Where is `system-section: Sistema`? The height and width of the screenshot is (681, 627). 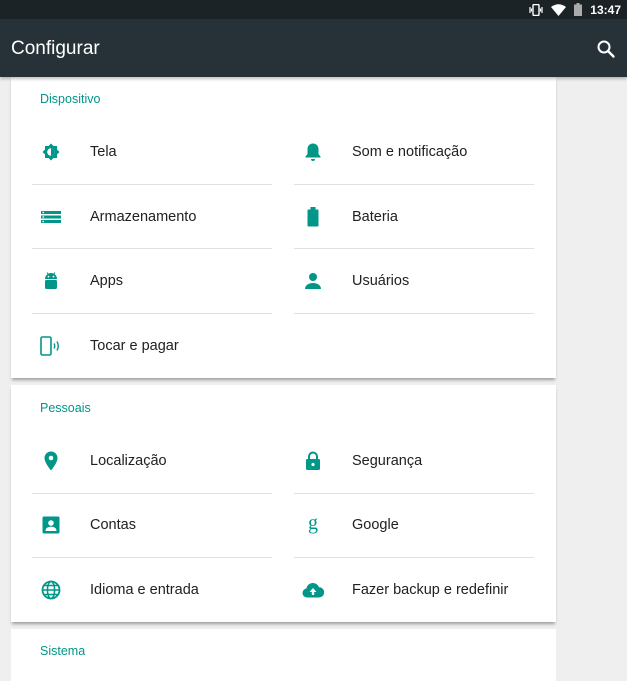 system-section: Sistema is located at coordinates (283, 655).